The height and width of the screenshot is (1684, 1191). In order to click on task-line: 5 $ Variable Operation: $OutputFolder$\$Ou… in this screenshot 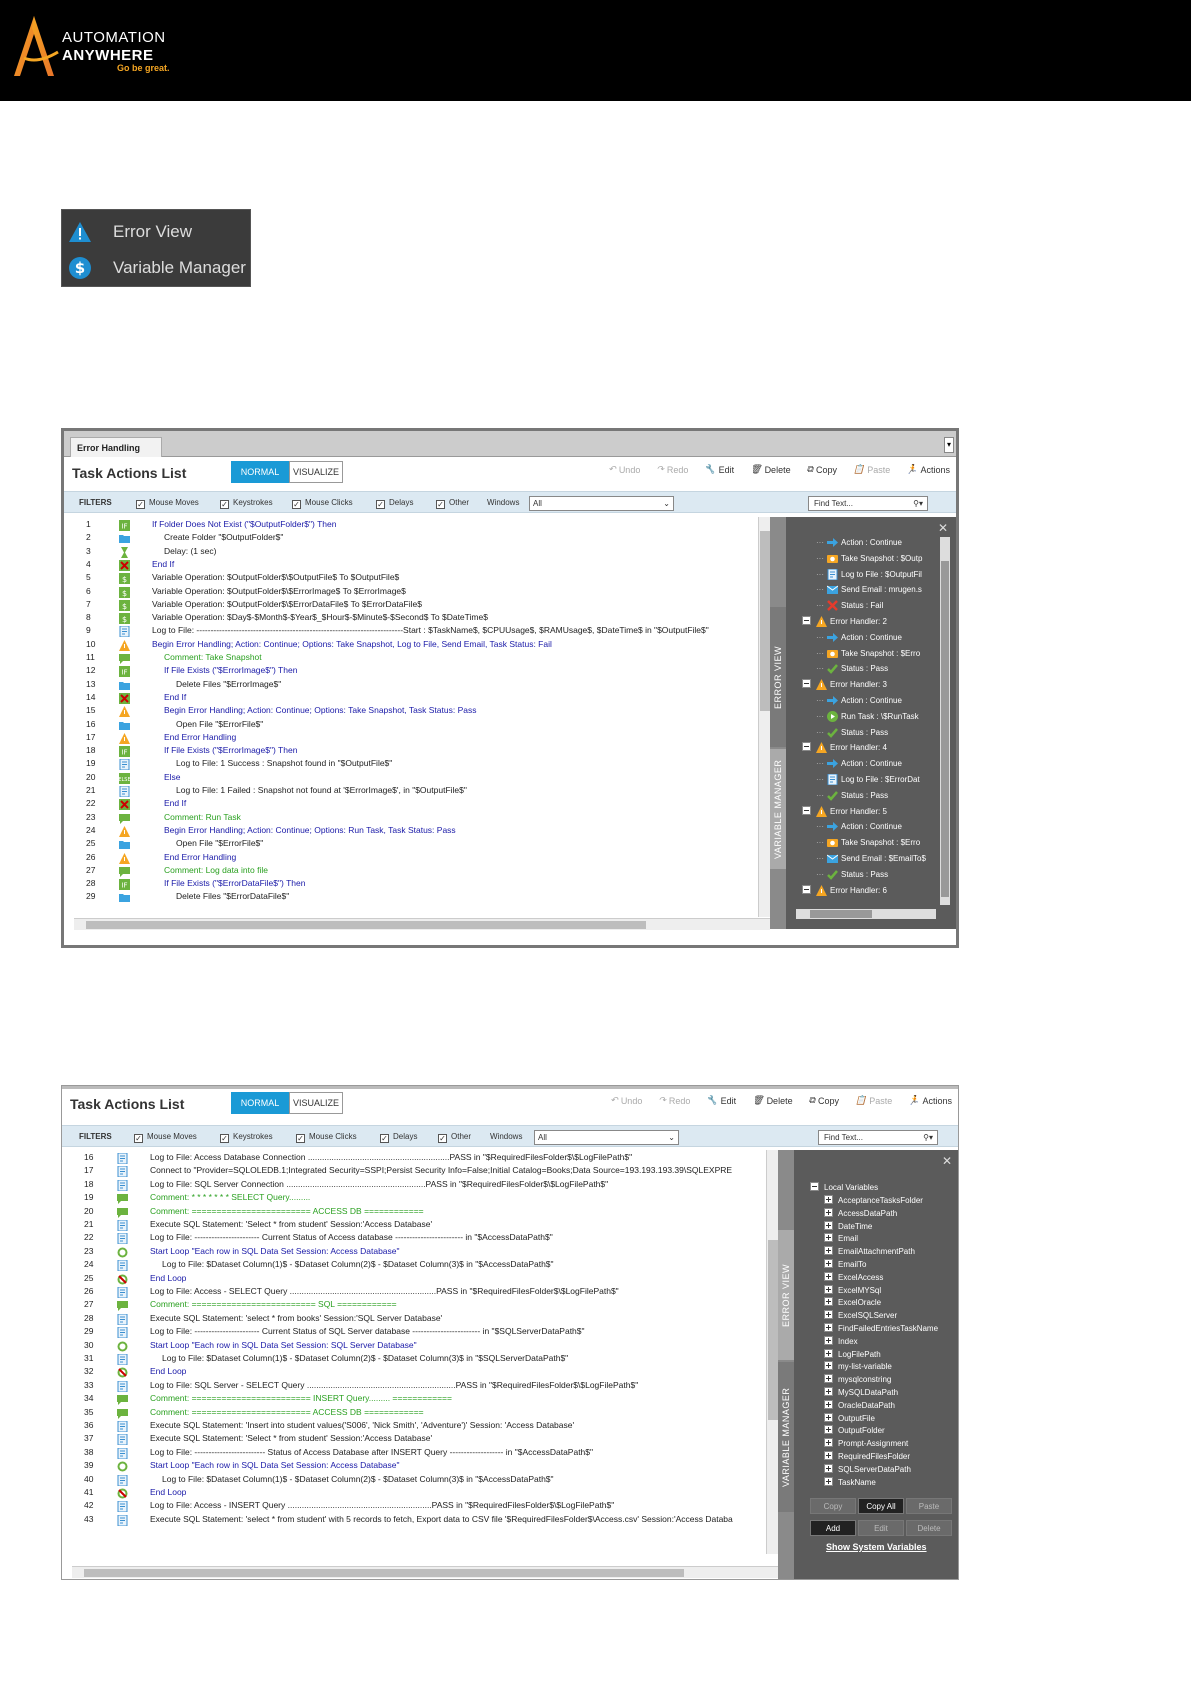, I will do `click(424, 579)`.